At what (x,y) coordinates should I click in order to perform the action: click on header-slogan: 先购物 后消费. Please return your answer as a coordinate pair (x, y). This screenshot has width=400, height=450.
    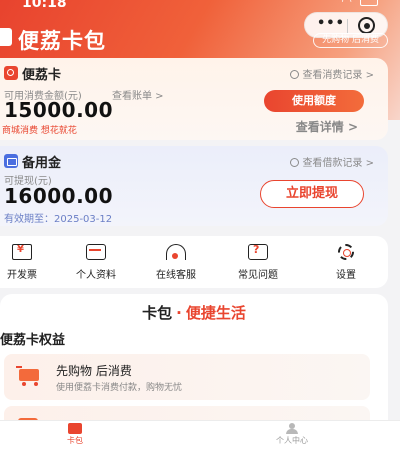
    Looking at the image, I should click on (350, 40).